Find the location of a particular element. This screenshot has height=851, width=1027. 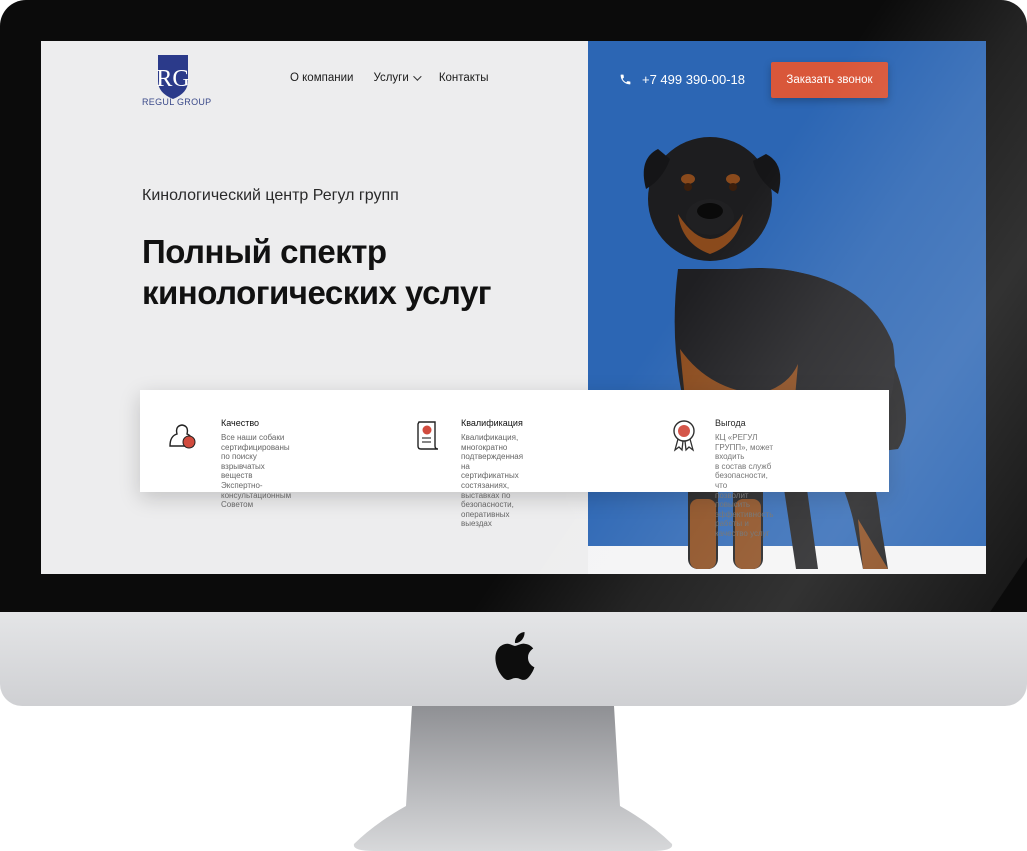

scroll-diploma-icon is located at coordinates (428, 435).